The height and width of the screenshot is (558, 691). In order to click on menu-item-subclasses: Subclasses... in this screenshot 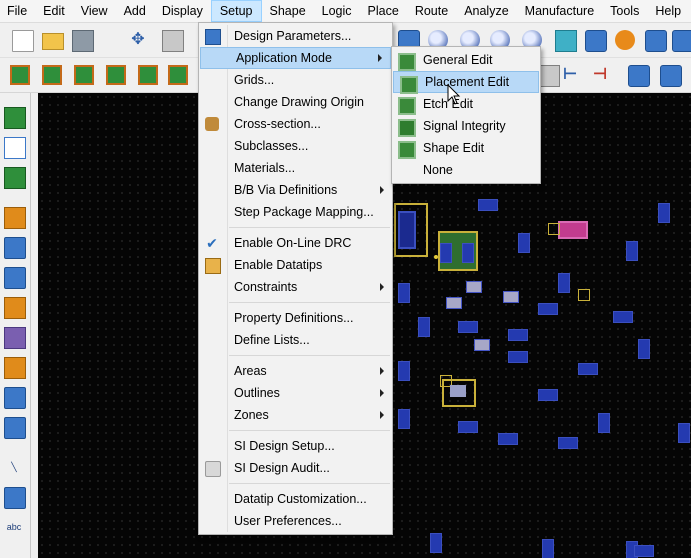, I will do `click(295, 146)`.